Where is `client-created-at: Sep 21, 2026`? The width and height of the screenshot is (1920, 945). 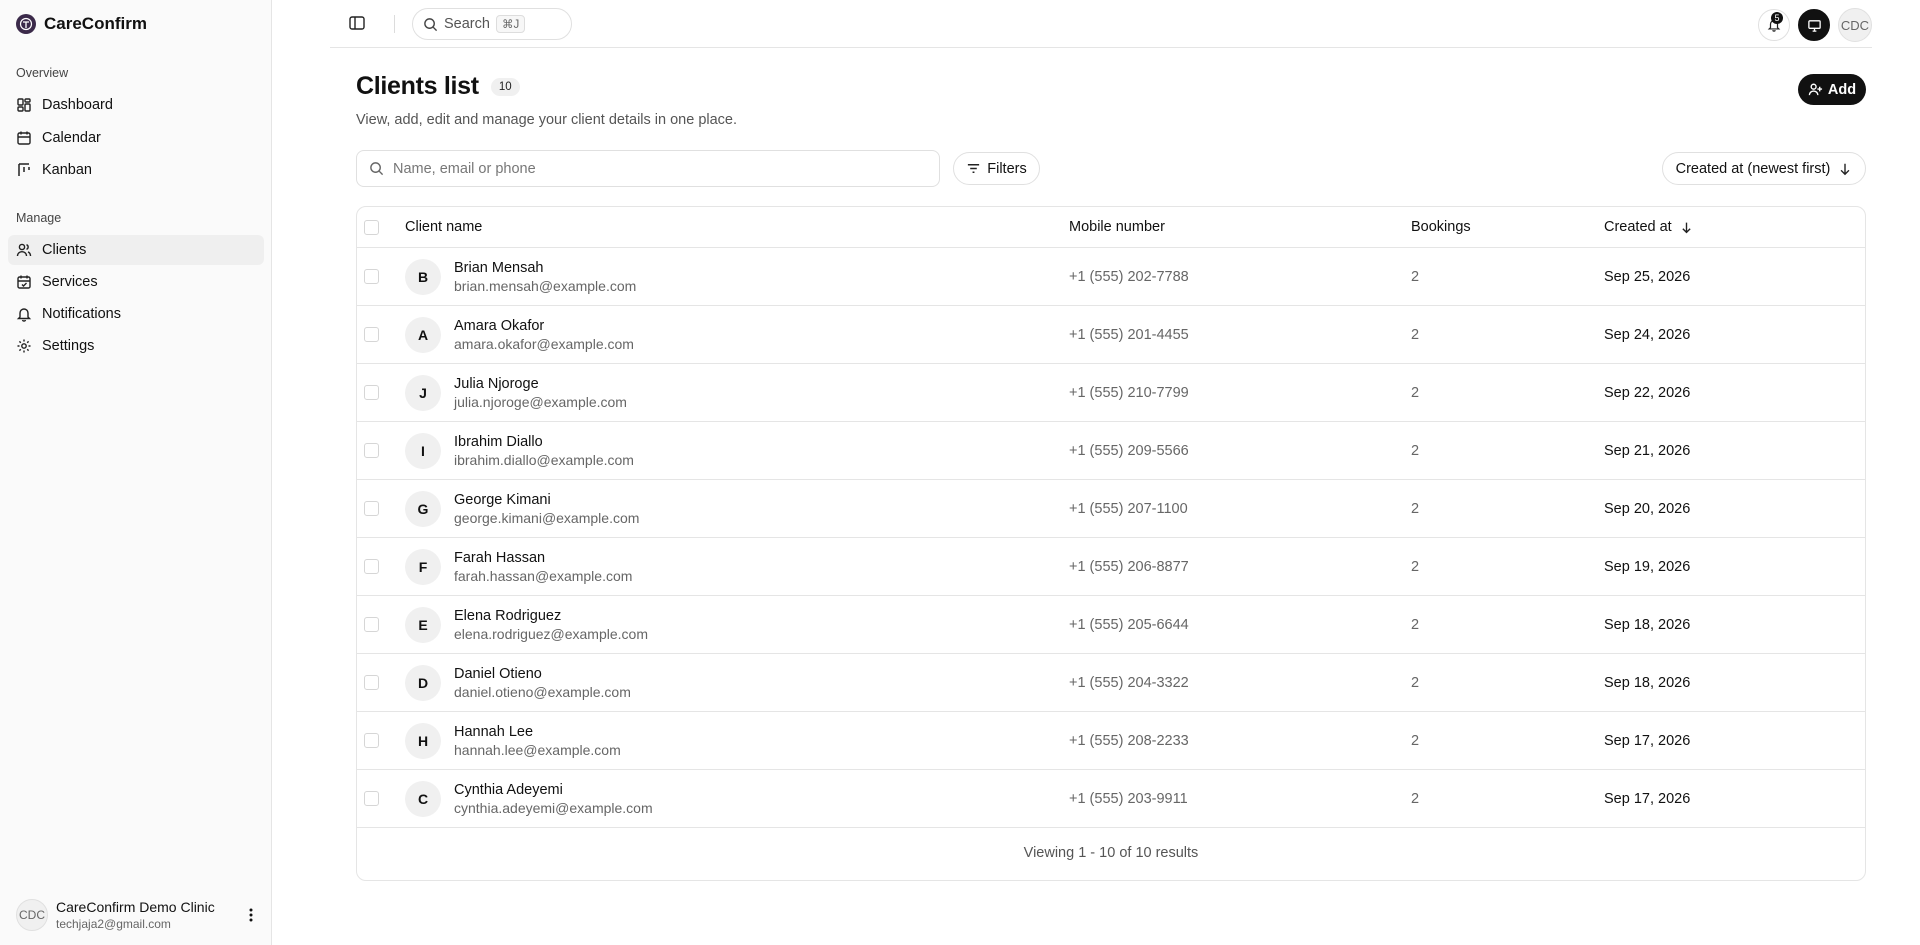 client-created-at: Sep 21, 2026 is located at coordinates (1647, 450).